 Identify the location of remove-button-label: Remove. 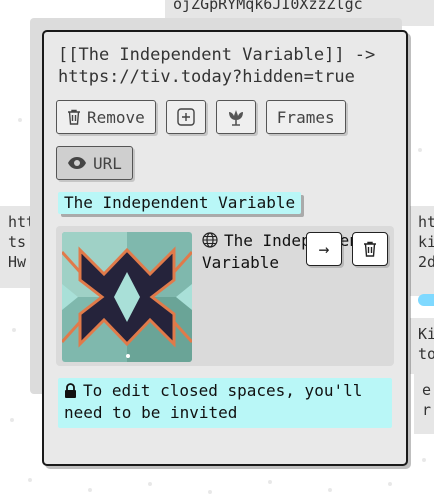
(116, 117).